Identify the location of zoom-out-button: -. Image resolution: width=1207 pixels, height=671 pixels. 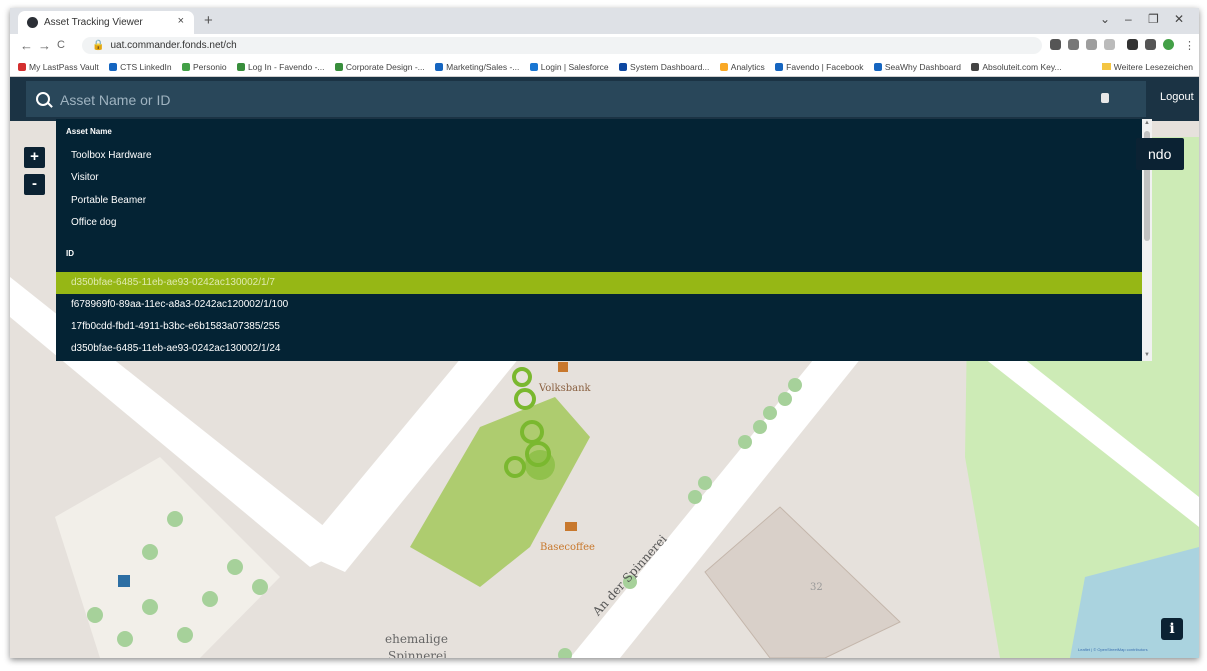
(34, 184).